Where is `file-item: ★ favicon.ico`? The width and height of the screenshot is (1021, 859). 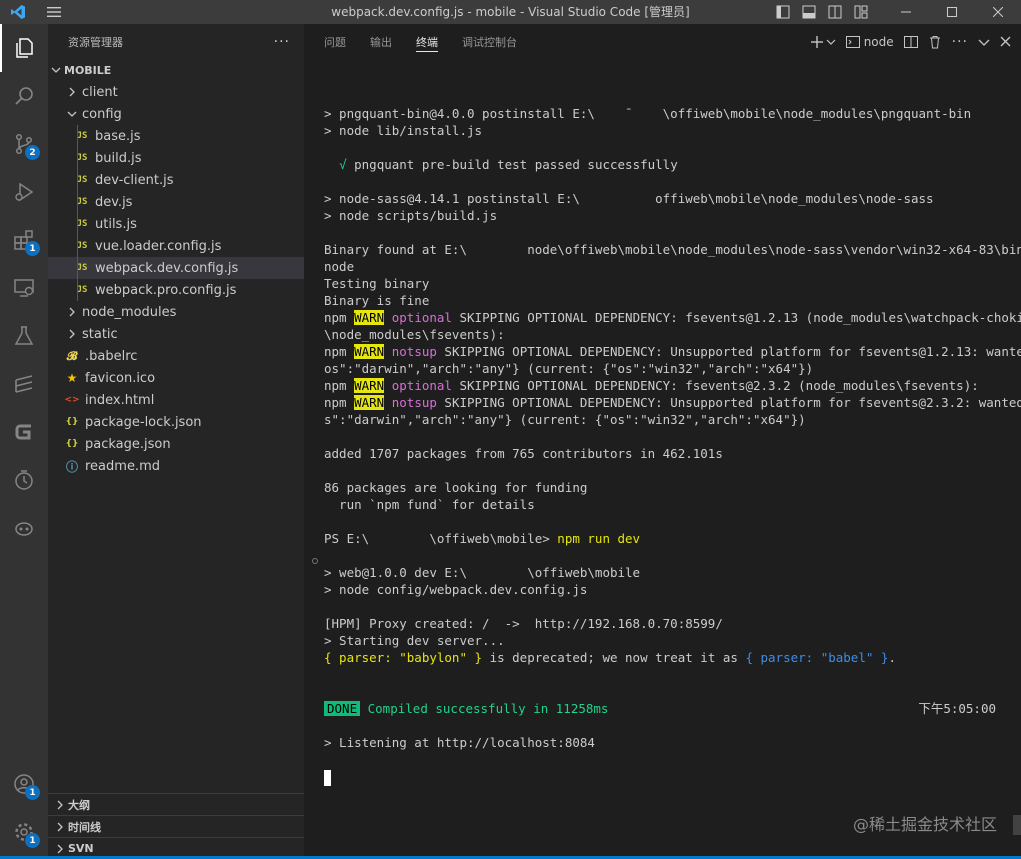
file-item: ★ favicon.ico is located at coordinates (176, 378).